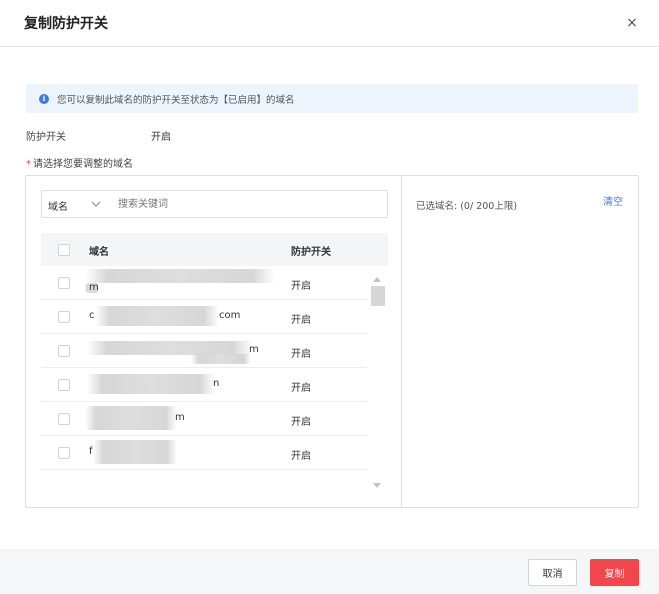 This screenshot has width=659, height=594. What do you see at coordinates (632, 23) in the screenshot?
I see `close-icon: ×` at bounding box center [632, 23].